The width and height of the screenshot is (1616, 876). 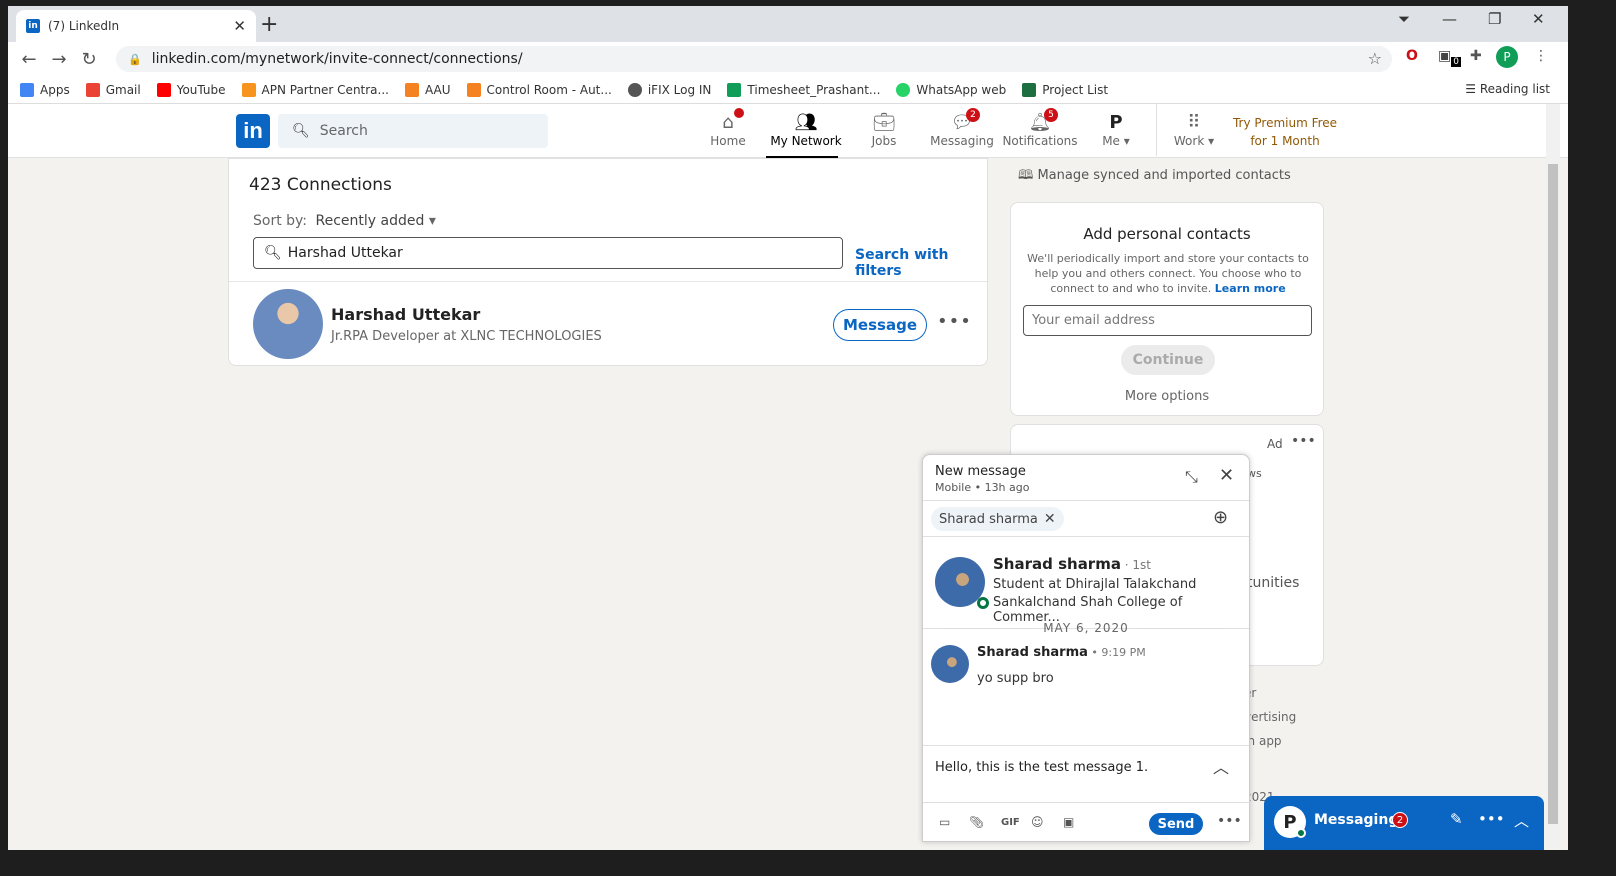 I want to click on continue-button: Continue, so click(x=1168, y=360).